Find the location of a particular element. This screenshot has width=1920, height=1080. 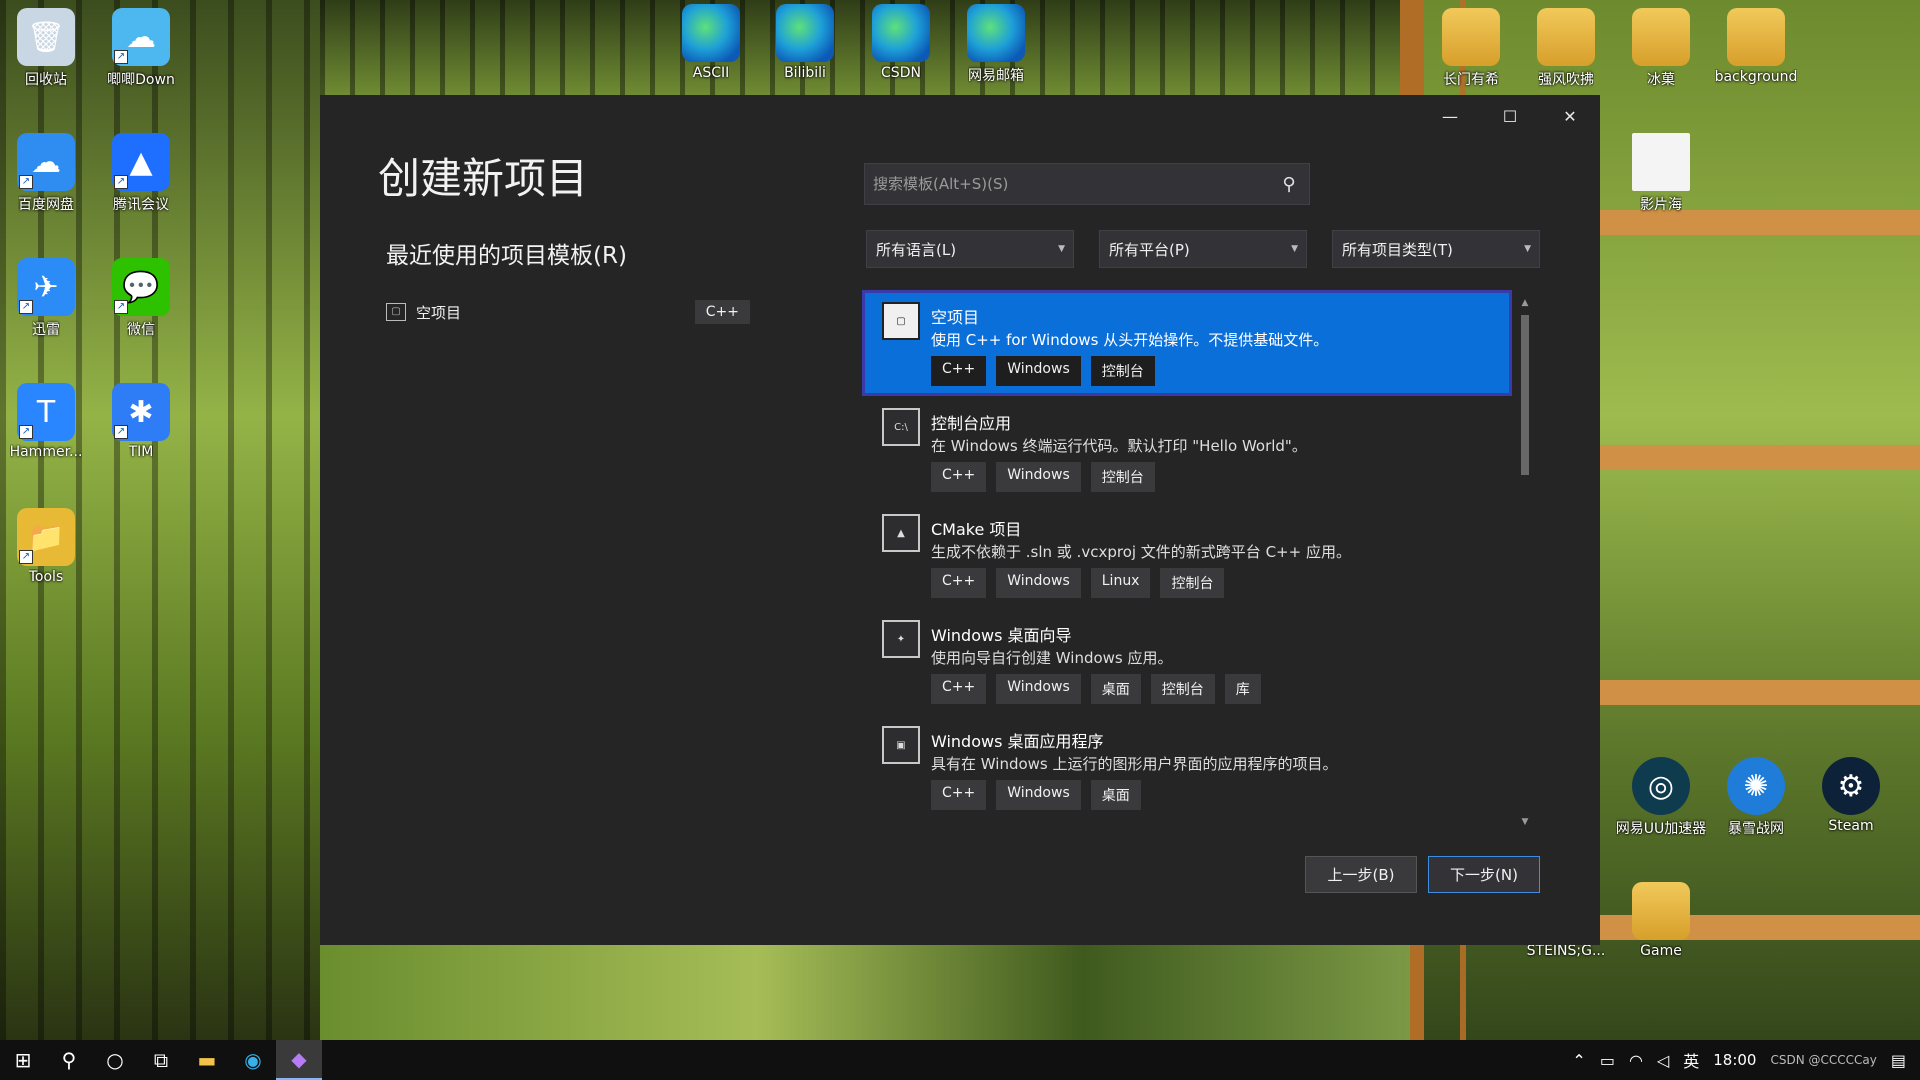

desktop-icon-xunlei: ✈ ↗ 迅雷 is located at coordinates (46, 298).